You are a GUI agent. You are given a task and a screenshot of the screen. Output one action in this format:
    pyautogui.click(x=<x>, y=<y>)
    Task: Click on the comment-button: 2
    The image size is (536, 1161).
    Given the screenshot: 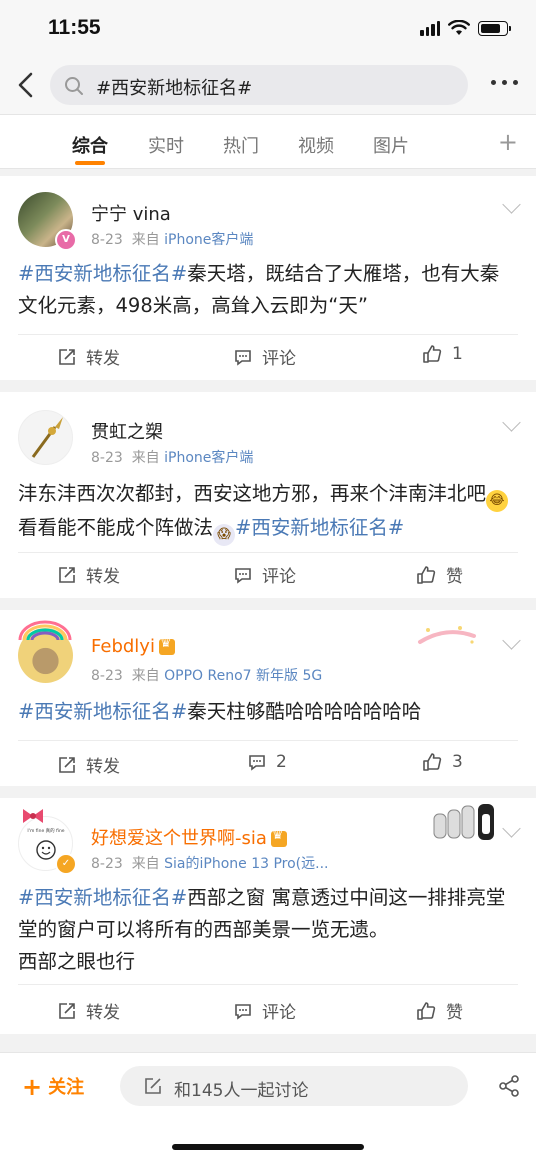 What is the action you would take?
    pyautogui.click(x=267, y=762)
    